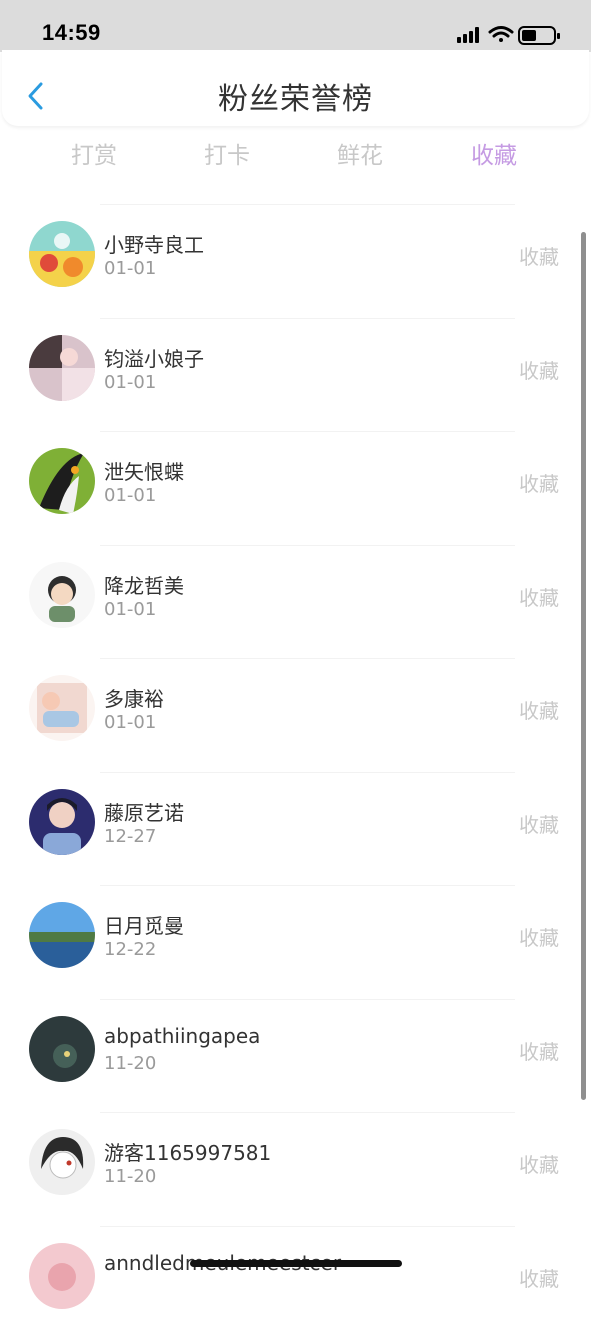  Describe the element at coordinates (290, 943) in the screenshot. I see `list-item: 日月觅曼 12-22 收藏` at that location.